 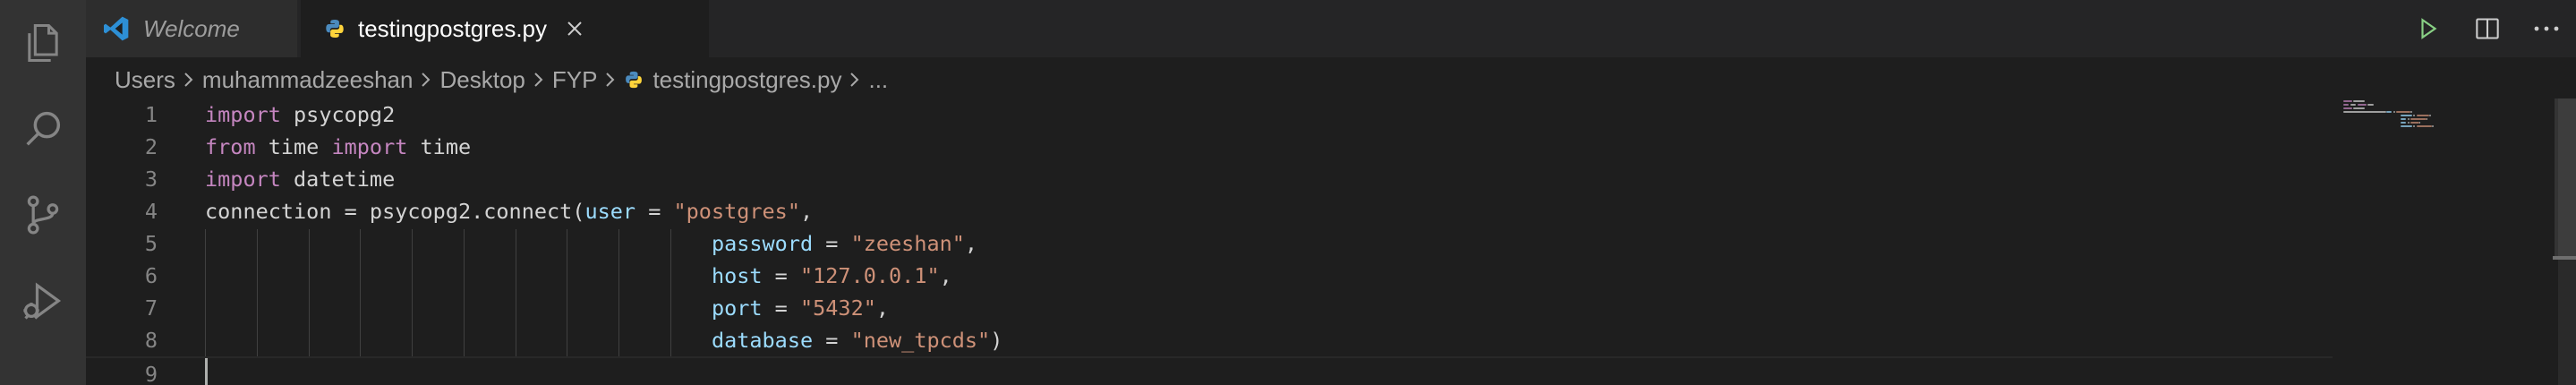 What do you see at coordinates (920, 340) in the screenshot?
I see `code-token: "new_tpcds"` at bounding box center [920, 340].